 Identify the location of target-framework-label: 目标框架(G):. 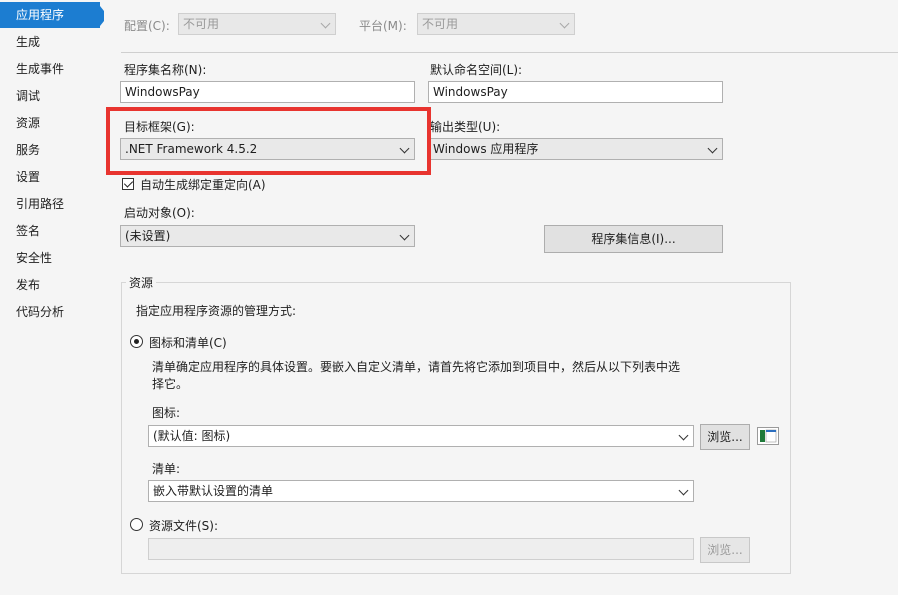
(159, 127).